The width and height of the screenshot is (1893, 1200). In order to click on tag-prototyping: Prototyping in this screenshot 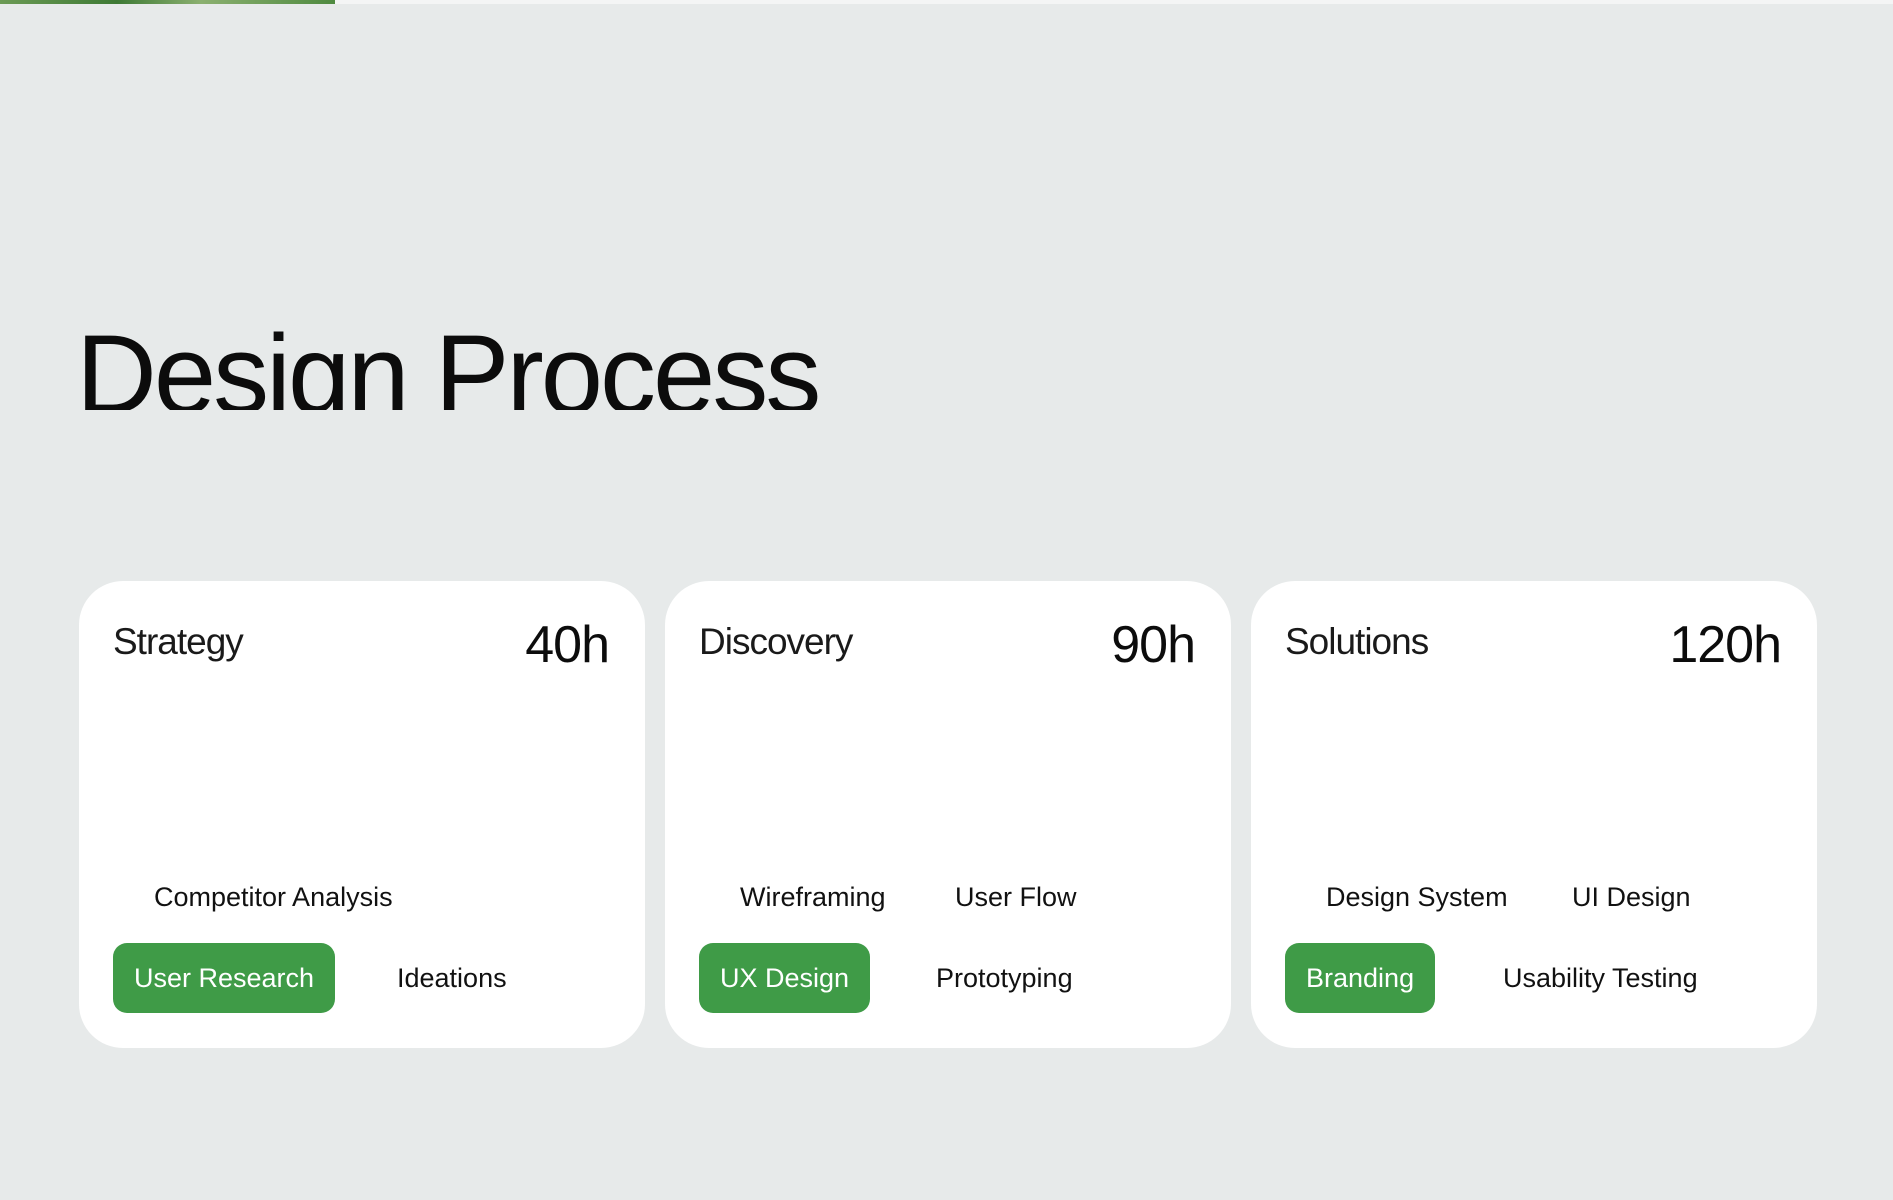, I will do `click(1004, 978)`.